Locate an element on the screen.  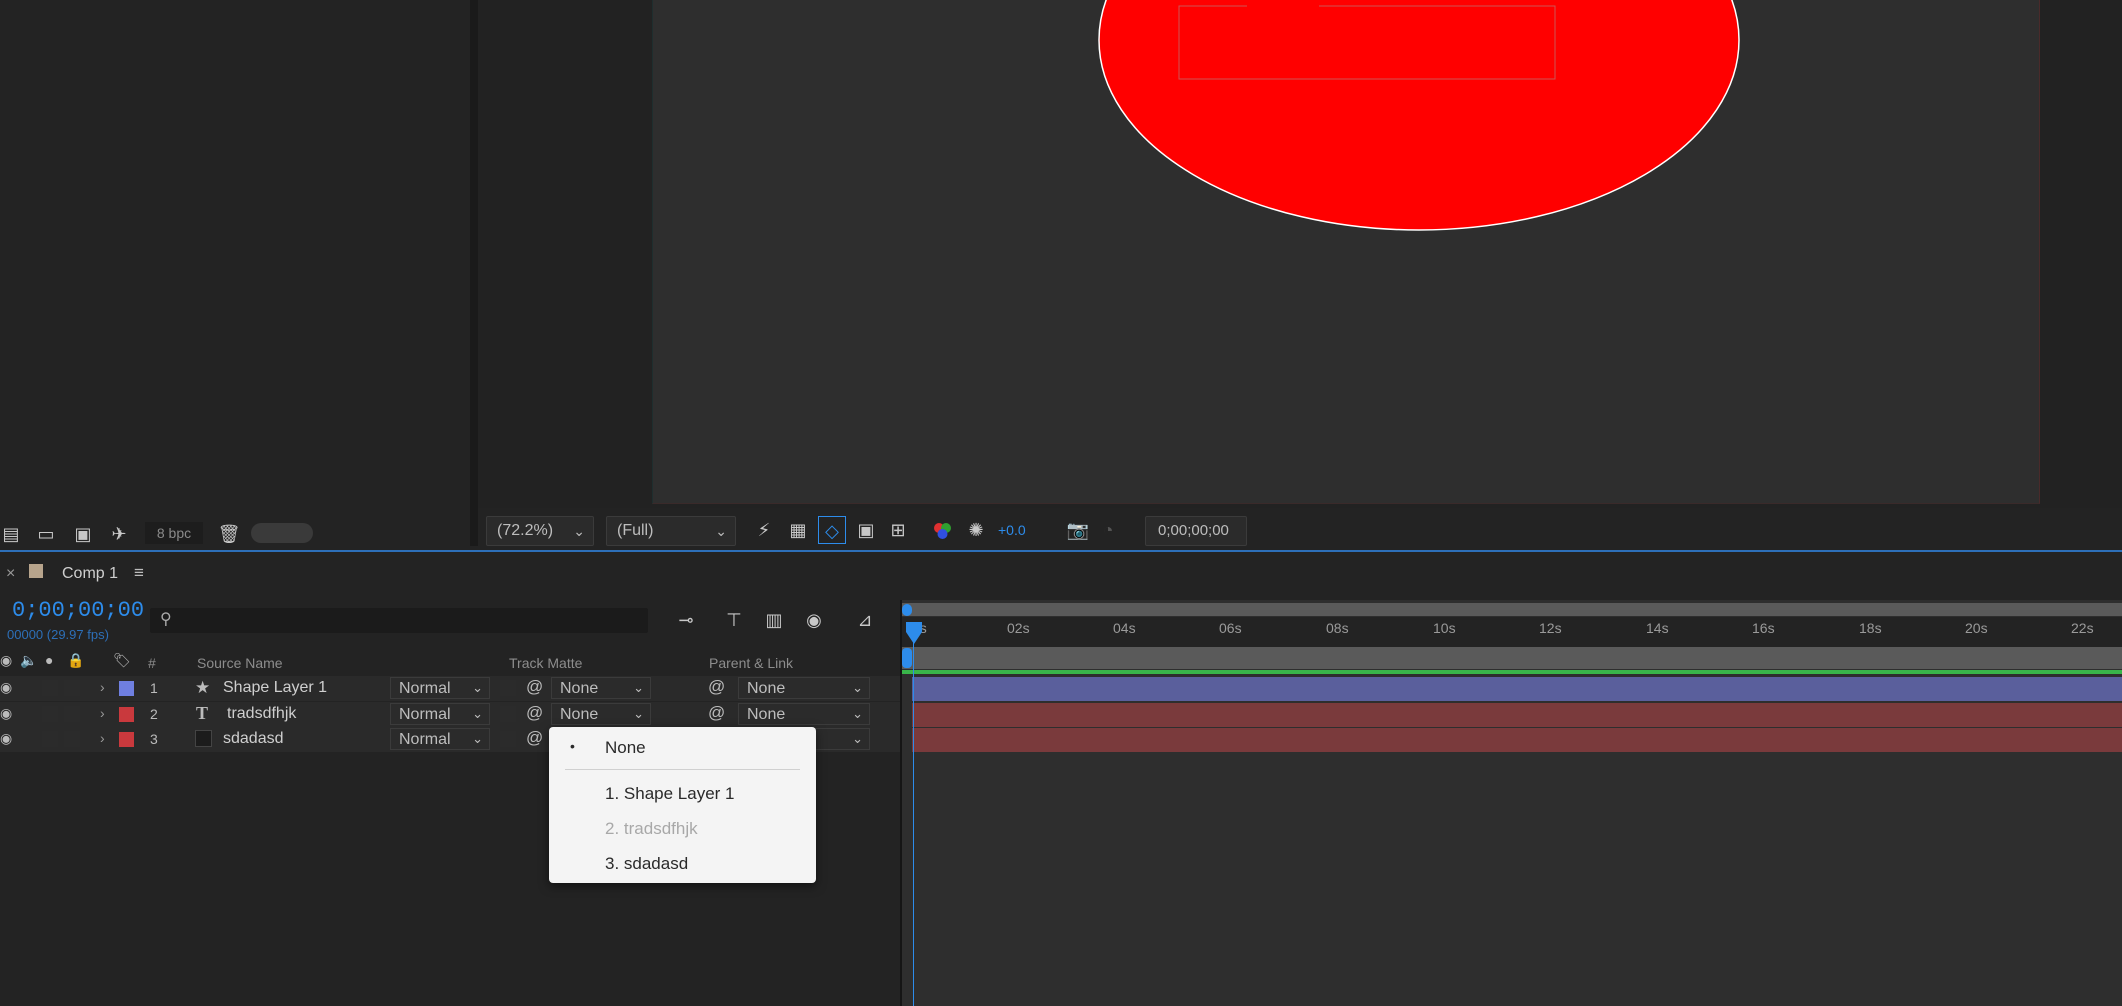
draft-3d-icon: ⊤ is located at coordinates (734, 620).